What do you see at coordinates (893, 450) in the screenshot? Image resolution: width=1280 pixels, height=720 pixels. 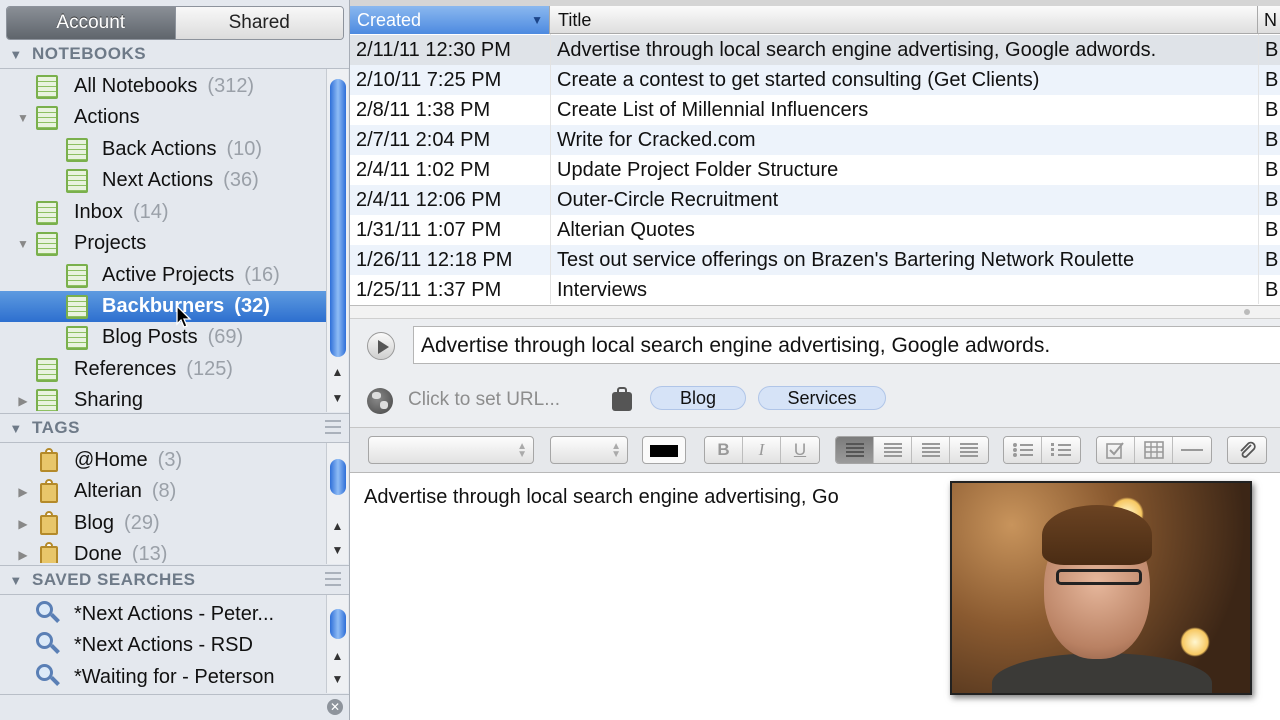 I see `align-center-button` at bounding box center [893, 450].